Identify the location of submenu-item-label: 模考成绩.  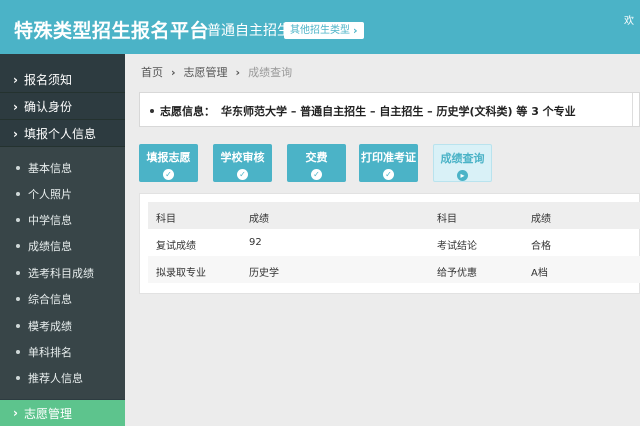
(50, 326).